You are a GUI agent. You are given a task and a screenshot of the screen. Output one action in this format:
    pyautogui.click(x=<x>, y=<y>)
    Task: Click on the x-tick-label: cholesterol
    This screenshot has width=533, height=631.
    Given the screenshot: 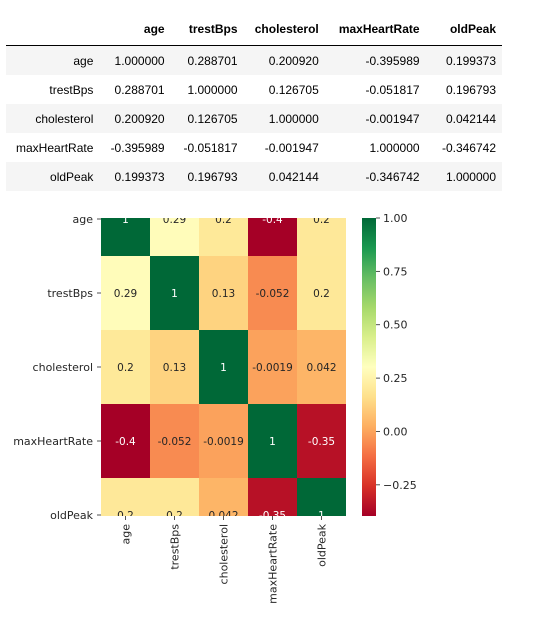 What is the action you would take?
    pyautogui.click(x=224, y=554)
    